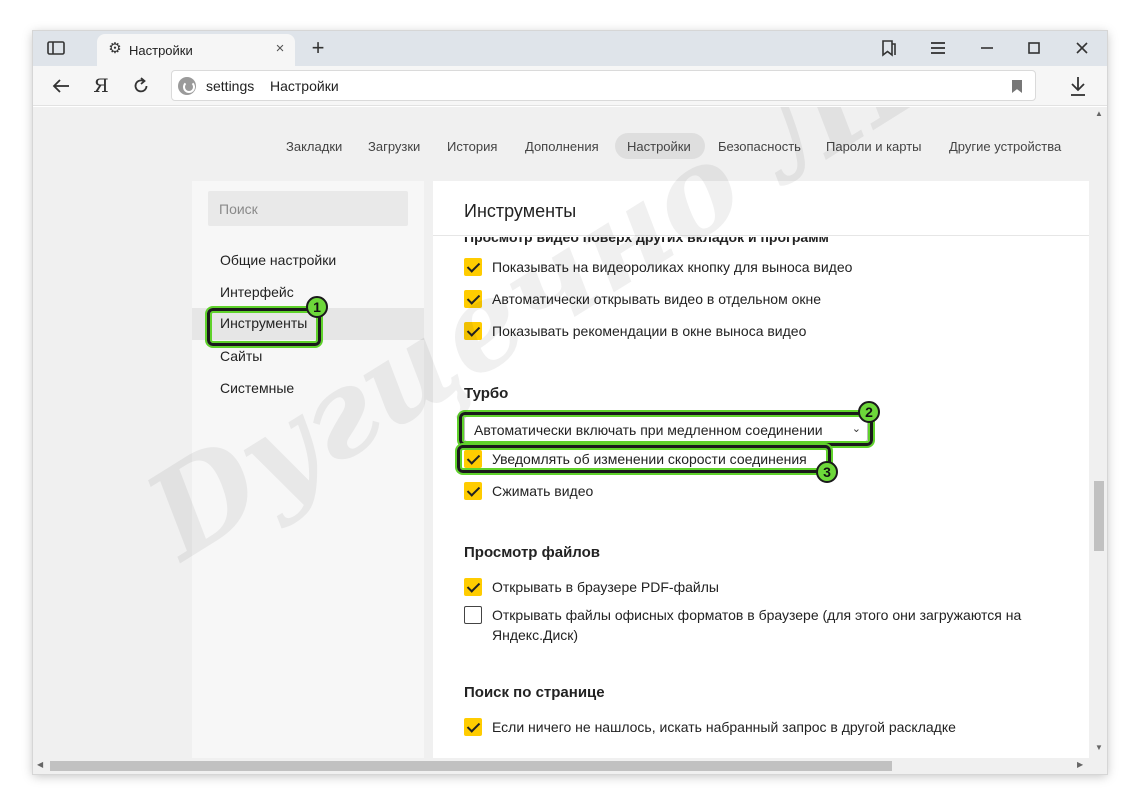  What do you see at coordinates (1082, 48) in the screenshot?
I see `close-window-icon` at bounding box center [1082, 48].